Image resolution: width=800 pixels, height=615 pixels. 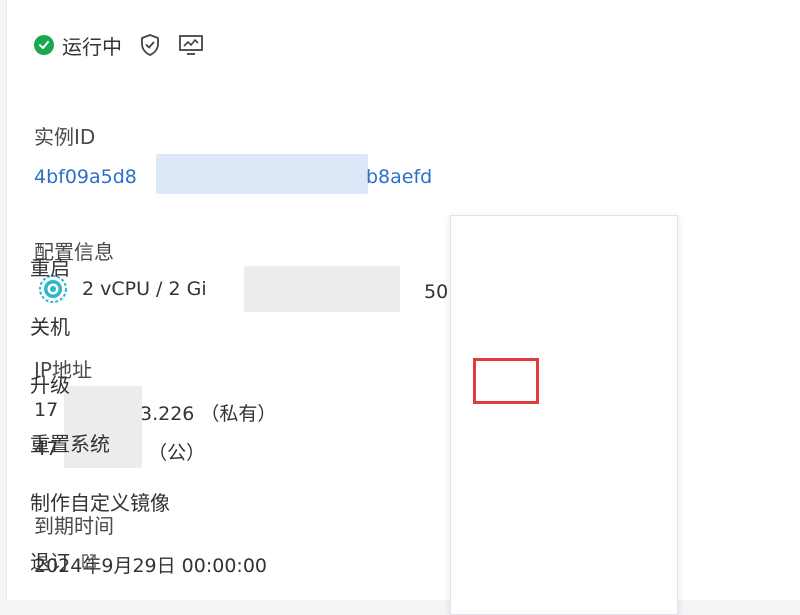 What do you see at coordinates (44, 45) in the screenshot?
I see `check-icon` at bounding box center [44, 45].